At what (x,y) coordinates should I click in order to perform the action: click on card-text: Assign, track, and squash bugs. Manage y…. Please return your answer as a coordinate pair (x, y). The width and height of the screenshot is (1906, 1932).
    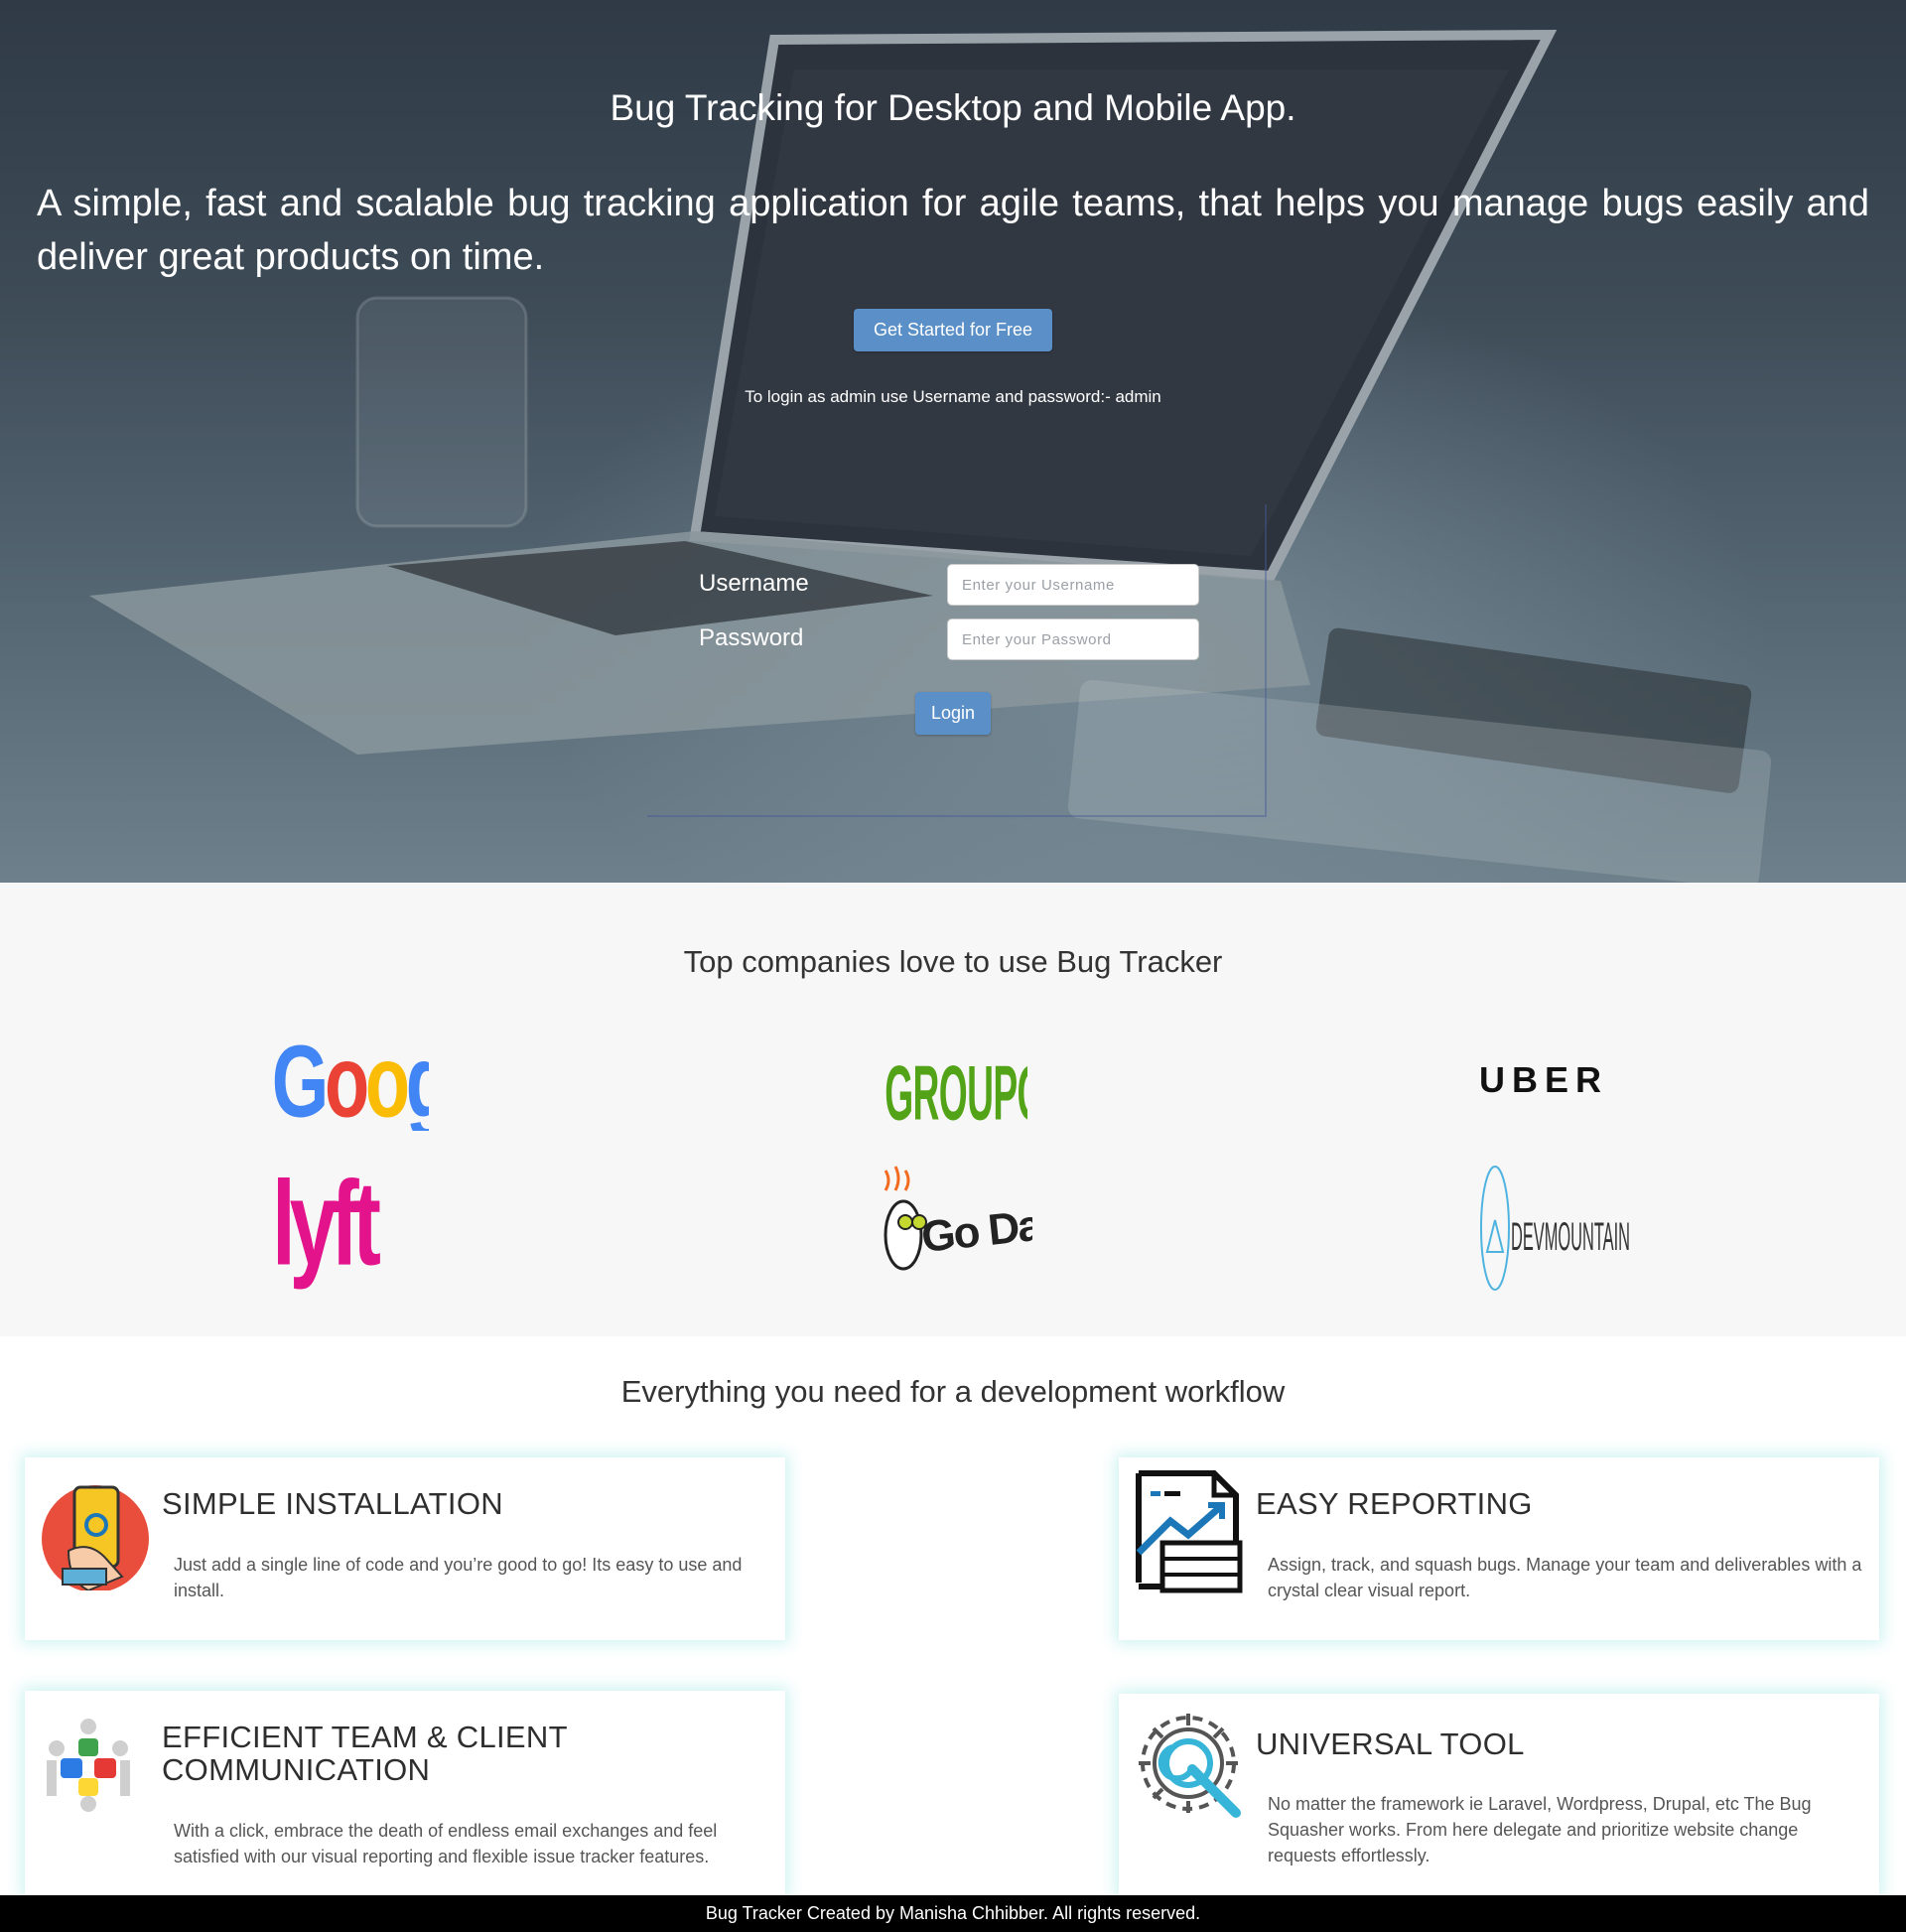
    Looking at the image, I should click on (1565, 1578).